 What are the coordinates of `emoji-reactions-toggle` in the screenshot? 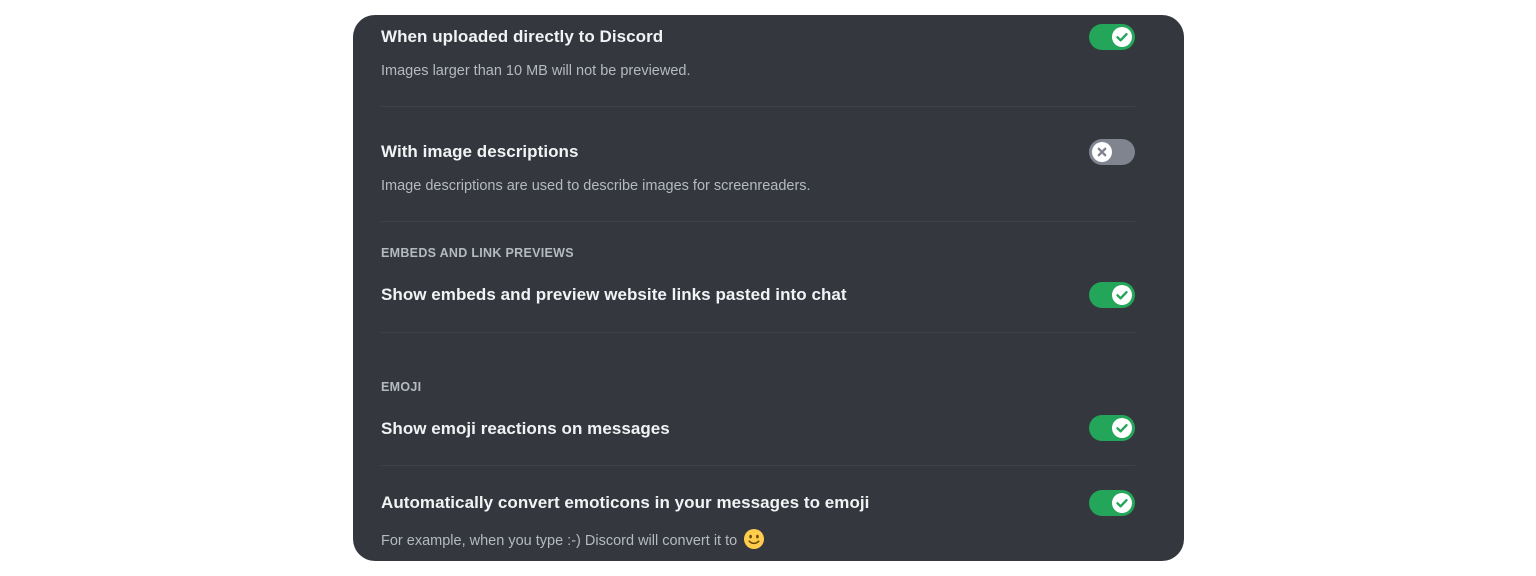 It's located at (1112, 428).